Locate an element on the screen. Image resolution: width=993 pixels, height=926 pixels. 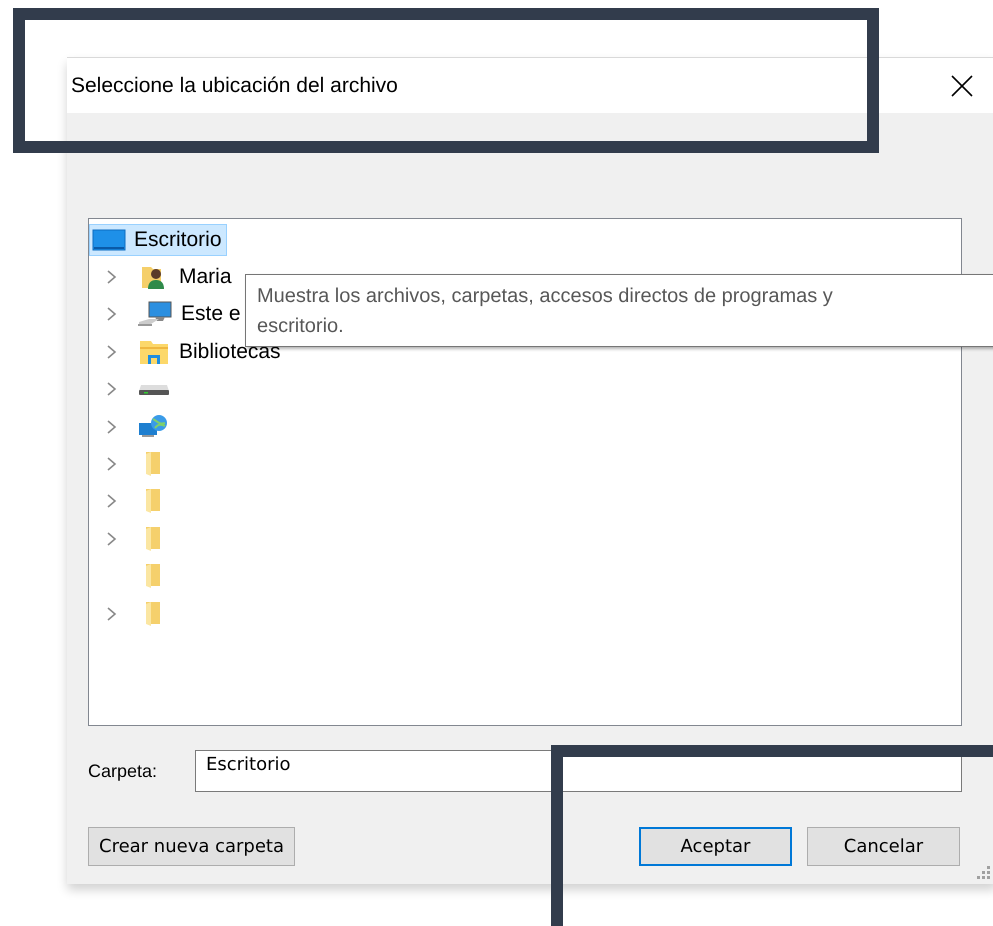
network-icon is located at coordinates (154, 427).